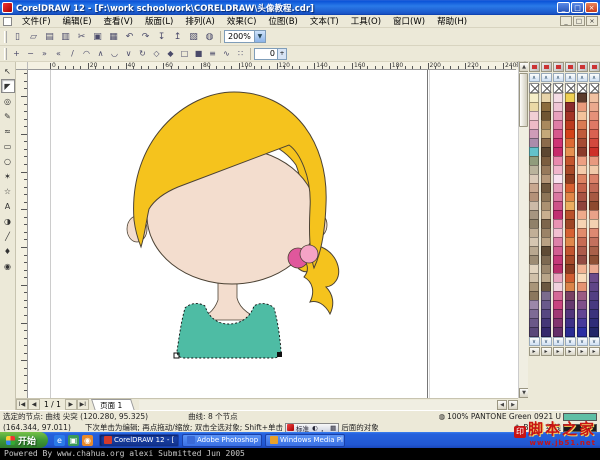  Describe the element at coordinates (44, 53) in the screenshot. I see `join-nodes-icon: »` at that location.